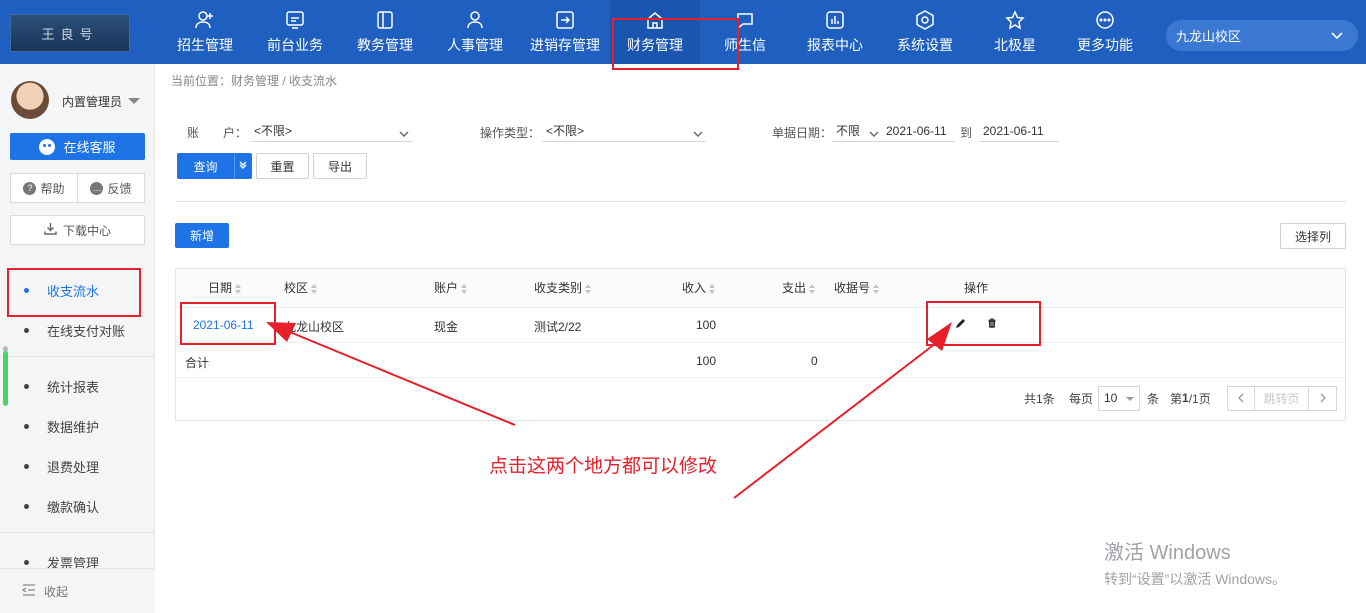 This screenshot has width=1366, height=613. What do you see at coordinates (1153, 398) in the screenshot?
I see `pagination-unit: 条` at bounding box center [1153, 398].